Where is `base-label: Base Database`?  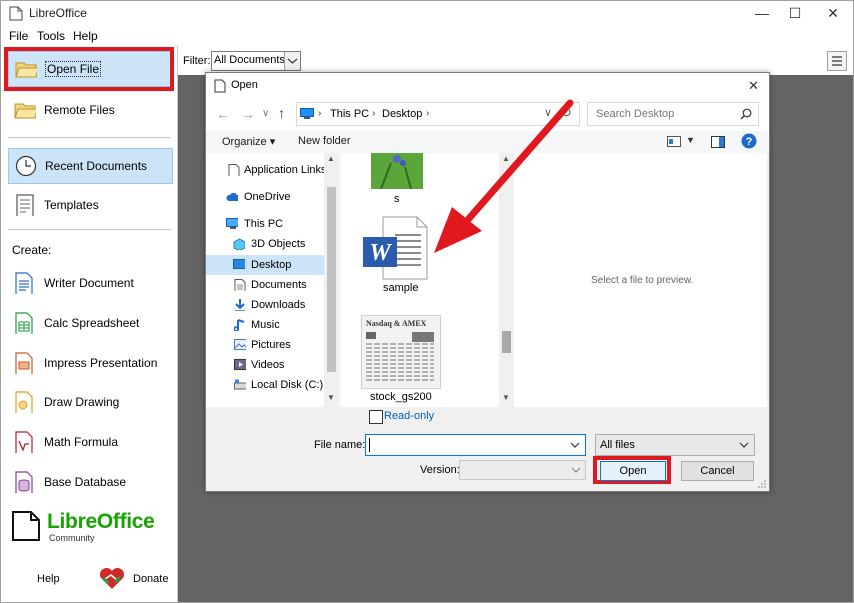
base-label: Base Database is located at coordinates (85, 482).